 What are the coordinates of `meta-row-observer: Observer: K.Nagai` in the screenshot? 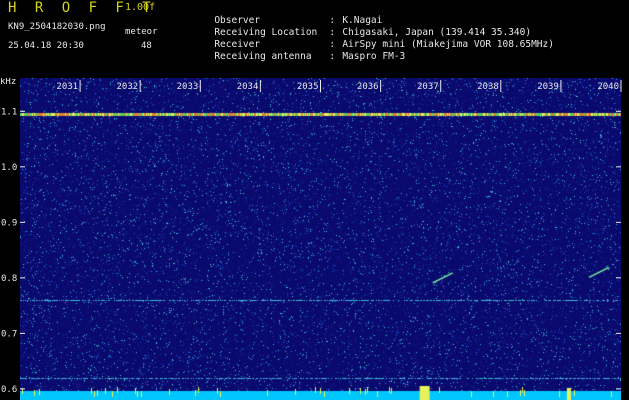 It's located at (298, 20).